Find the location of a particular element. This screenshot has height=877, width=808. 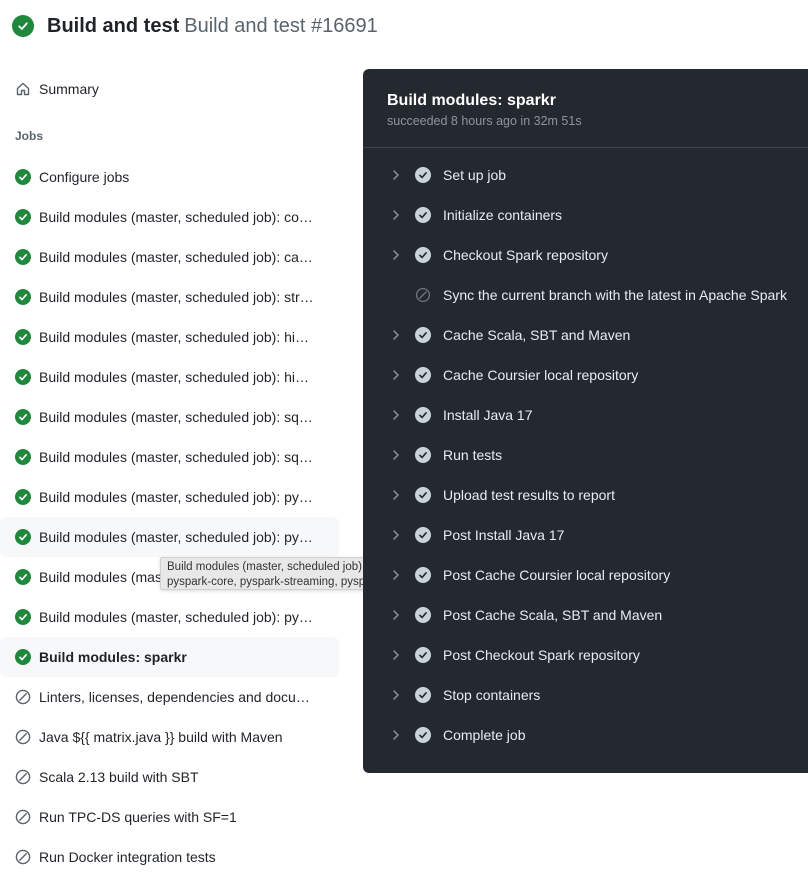

step-label: Post Cache Coursier local repository is located at coordinates (557, 575).